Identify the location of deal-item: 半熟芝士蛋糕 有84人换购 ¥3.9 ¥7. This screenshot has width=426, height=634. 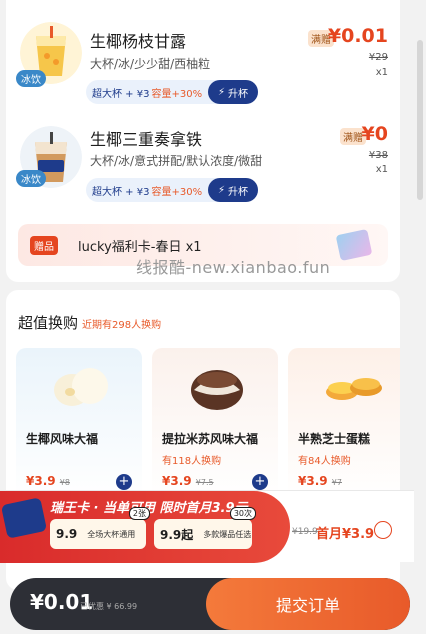
(344, 423).